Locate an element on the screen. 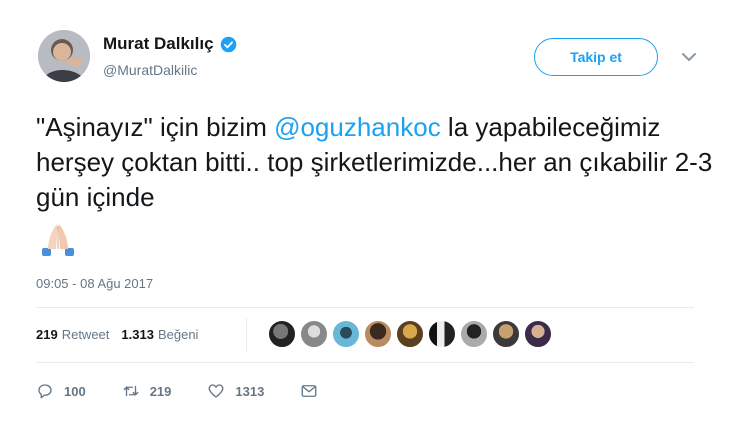 The image size is (730, 425). retweet-total: 219 is located at coordinates (47, 334).